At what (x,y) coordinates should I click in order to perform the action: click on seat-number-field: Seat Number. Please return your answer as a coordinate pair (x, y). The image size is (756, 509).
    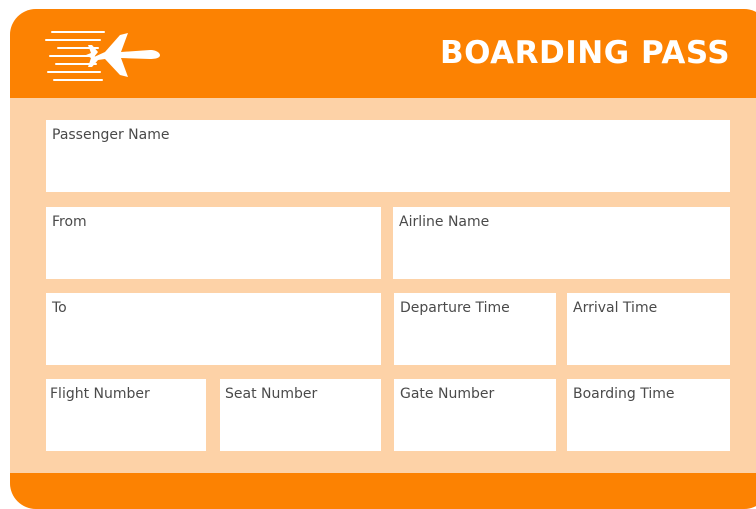
    Looking at the image, I should click on (300, 415).